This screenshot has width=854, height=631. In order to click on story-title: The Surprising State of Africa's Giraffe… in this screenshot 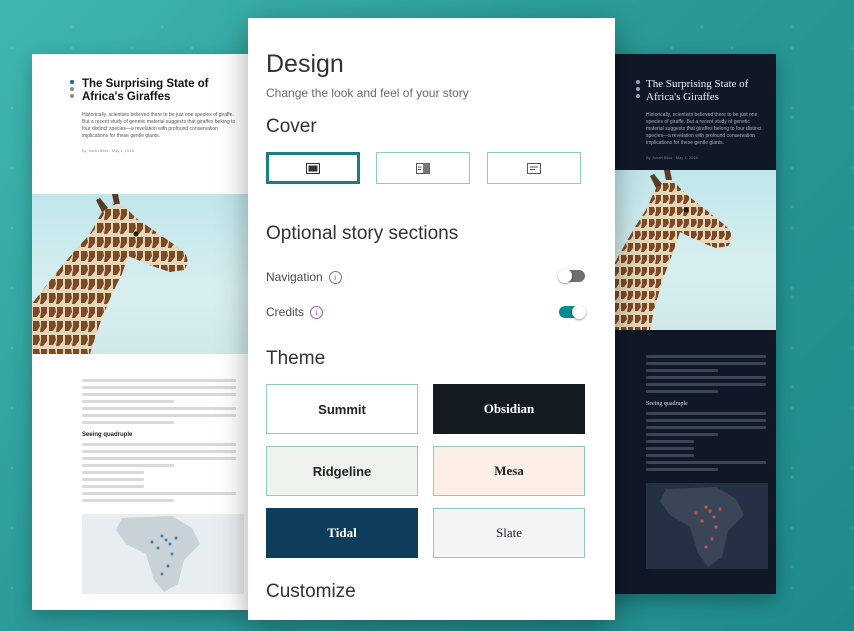, I will do `click(145, 90)`.